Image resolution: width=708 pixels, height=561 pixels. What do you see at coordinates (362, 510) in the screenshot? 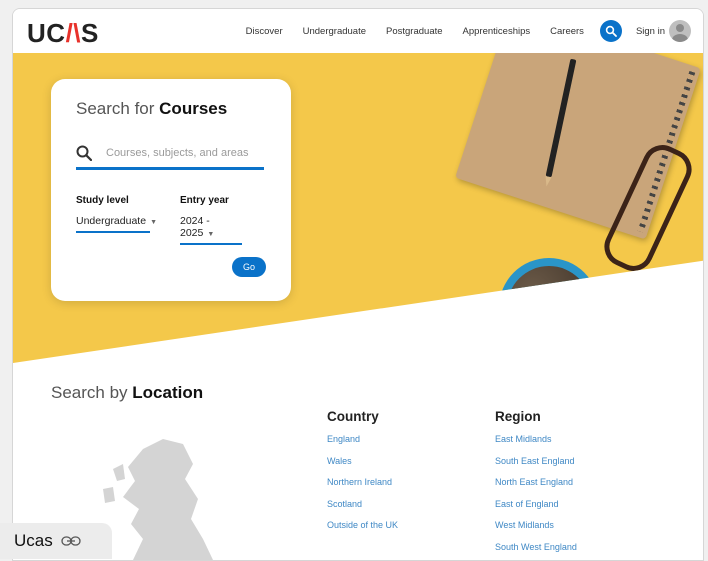
I see `country-link: Scotland` at bounding box center [362, 510].